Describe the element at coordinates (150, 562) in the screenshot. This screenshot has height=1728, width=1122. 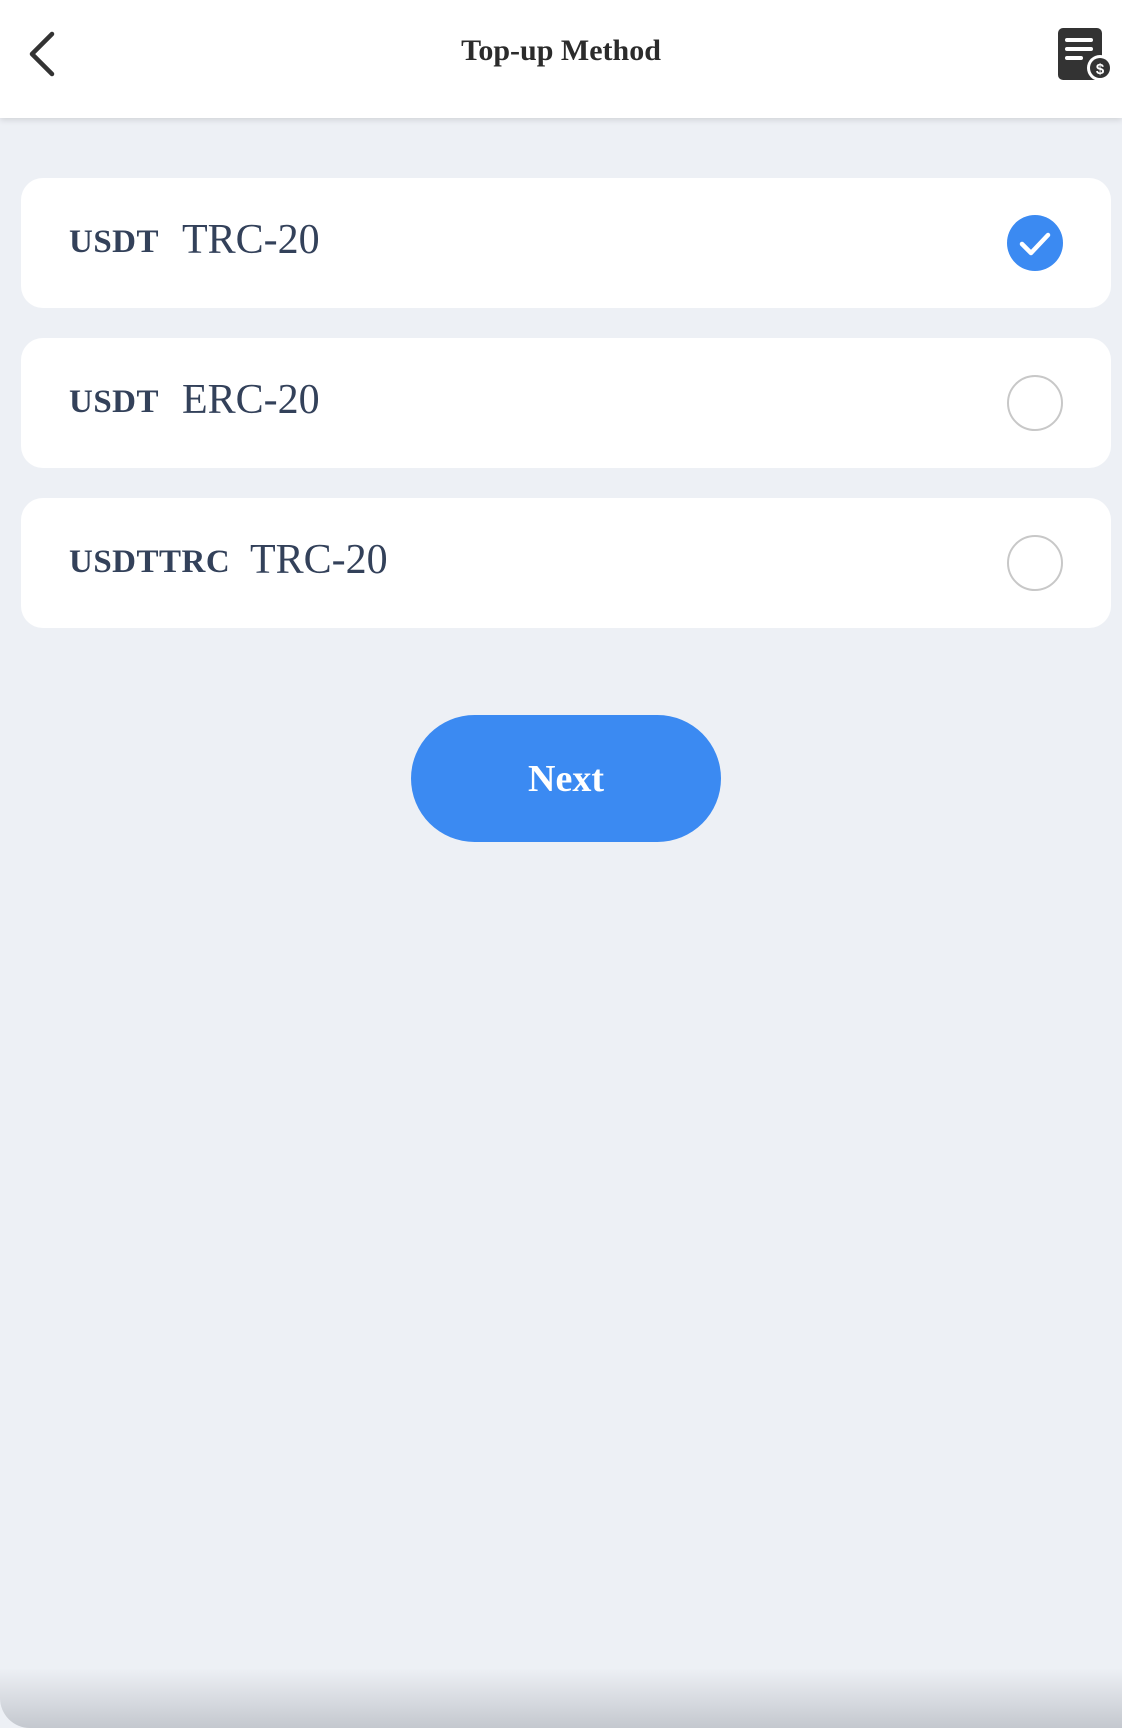
I see `coin-label: USDTTRC` at that location.